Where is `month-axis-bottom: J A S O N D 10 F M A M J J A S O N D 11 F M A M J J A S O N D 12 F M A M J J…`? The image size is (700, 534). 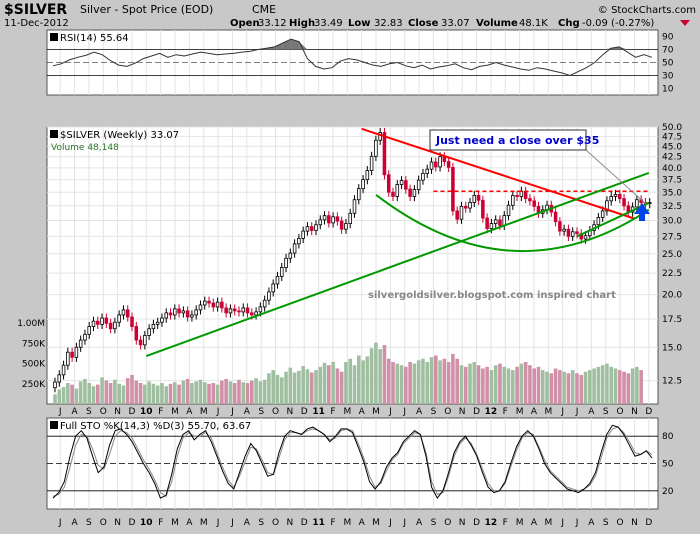
month-axis-bottom: J A S O N D 10 F M A M J J A S O N D 11 F M A M J J A S O N D 12 F M A M J J… is located at coordinates (355, 523).